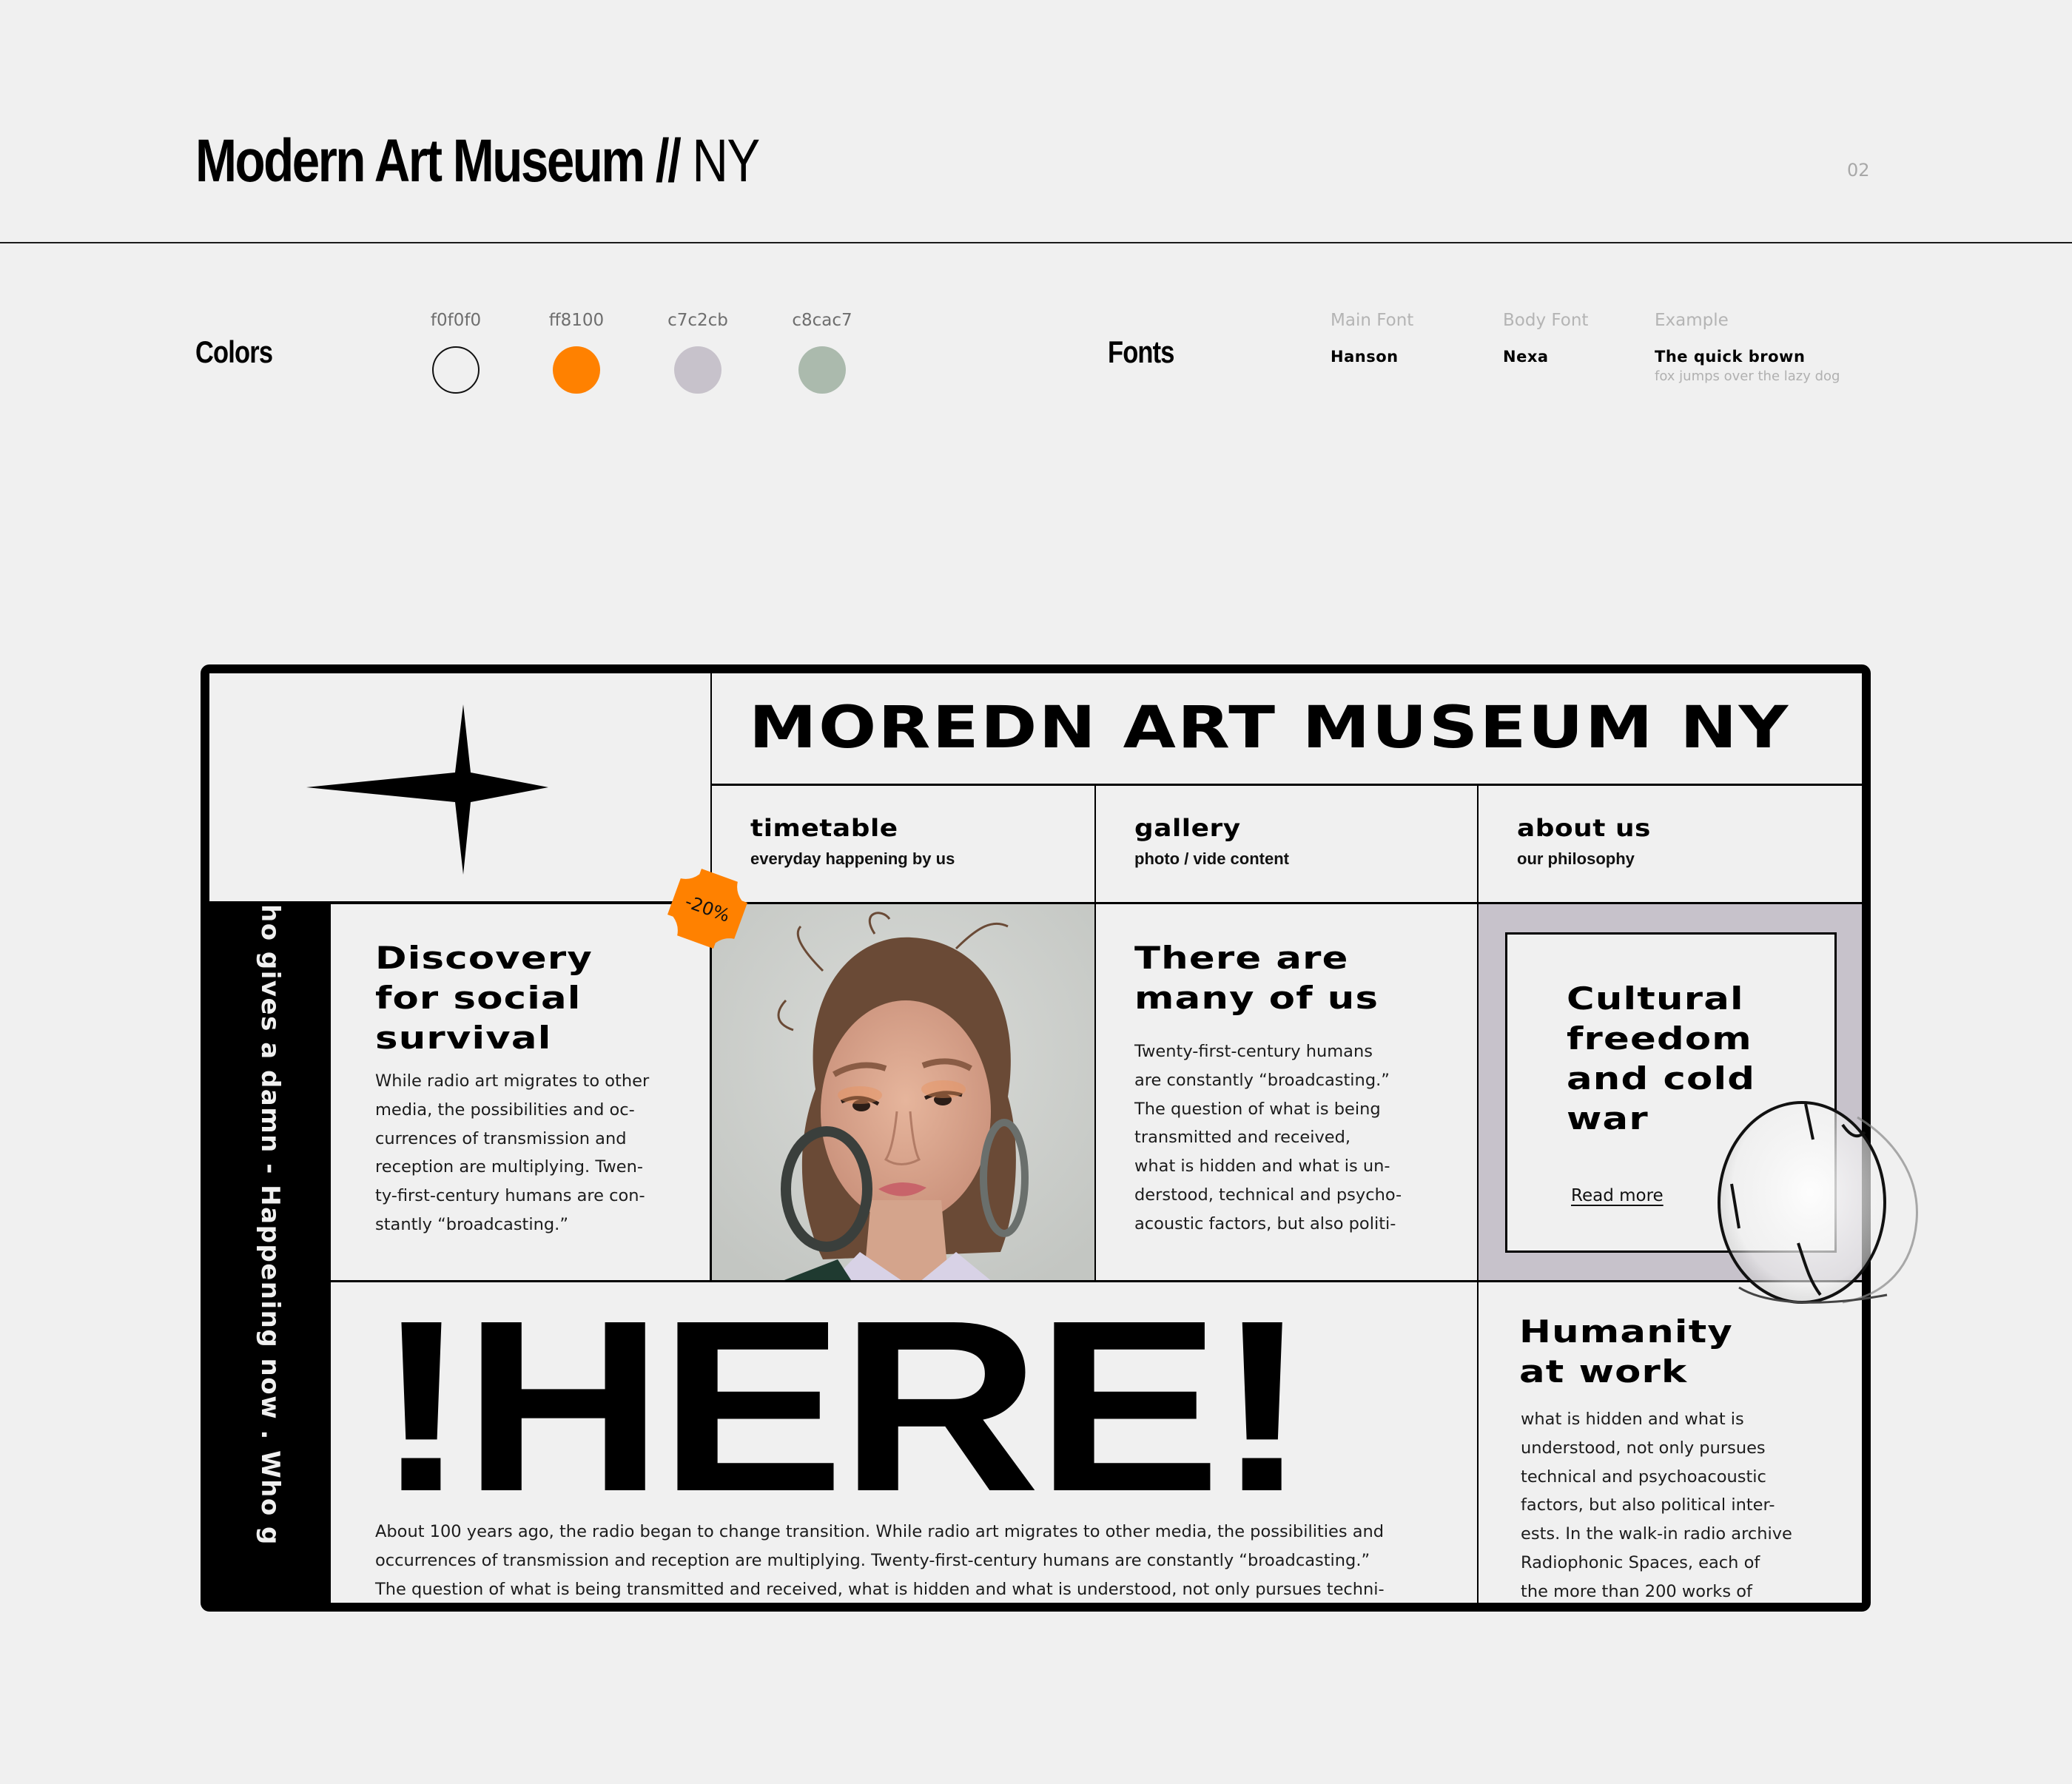 This screenshot has height=1784, width=2072. What do you see at coordinates (234, 351) in the screenshot?
I see `colors-label: Colors` at bounding box center [234, 351].